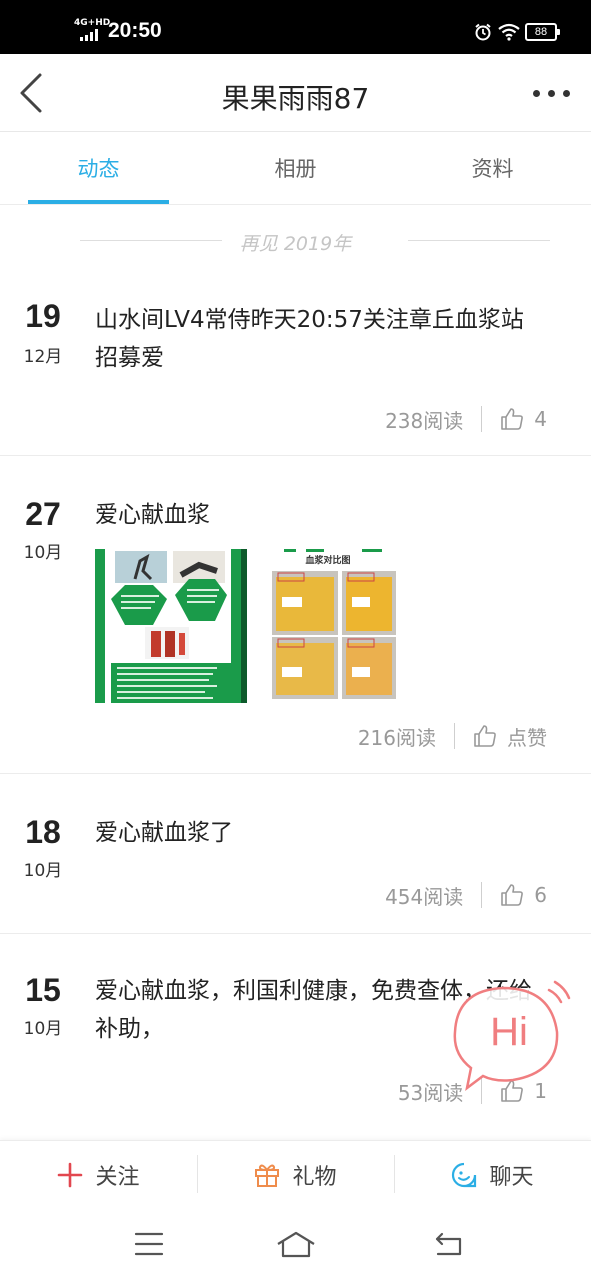 This screenshot has height=1280, width=591. I want to click on plus-icon, so click(70, 1175).